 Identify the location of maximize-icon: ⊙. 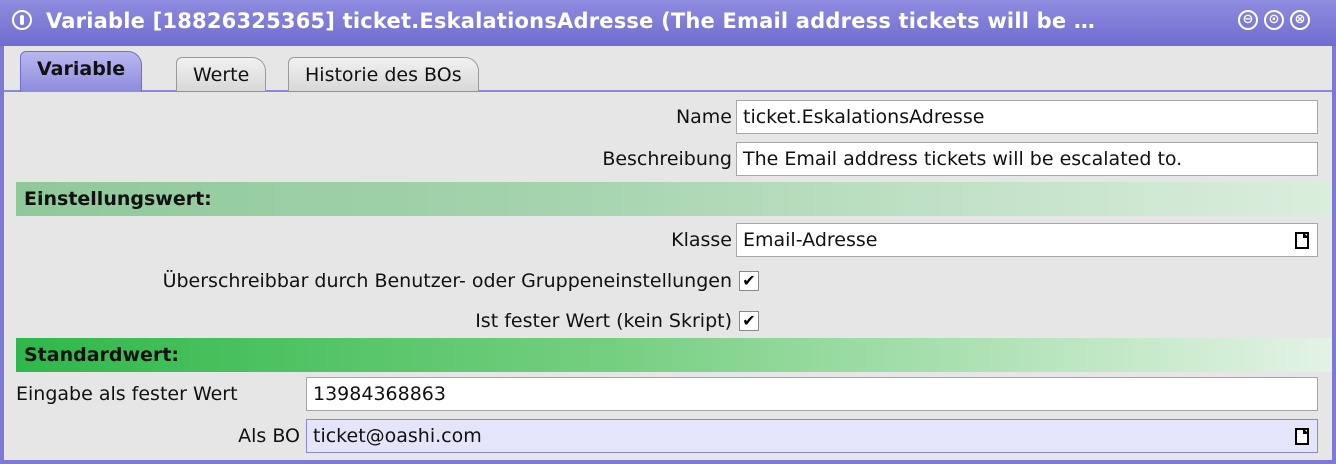
(1274, 20).